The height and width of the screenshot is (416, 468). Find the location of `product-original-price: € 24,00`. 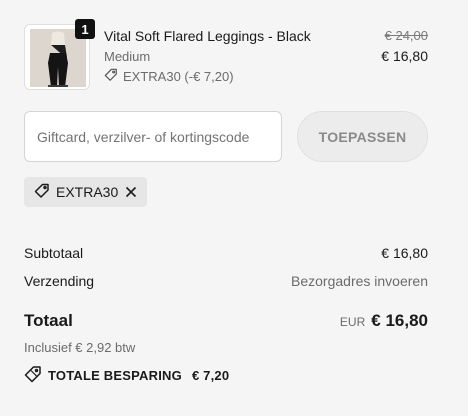

product-original-price: € 24,00 is located at coordinates (406, 35).